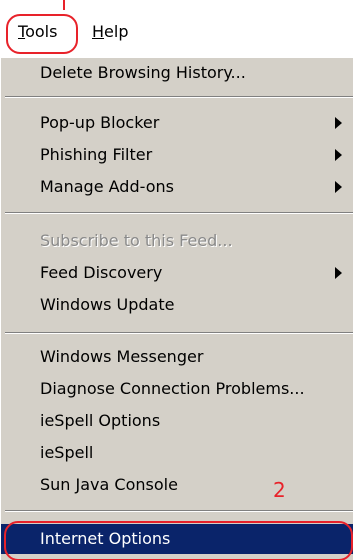  What do you see at coordinates (177, 305) in the screenshot?
I see `menu-item-windows-update: Windows Update` at bounding box center [177, 305].